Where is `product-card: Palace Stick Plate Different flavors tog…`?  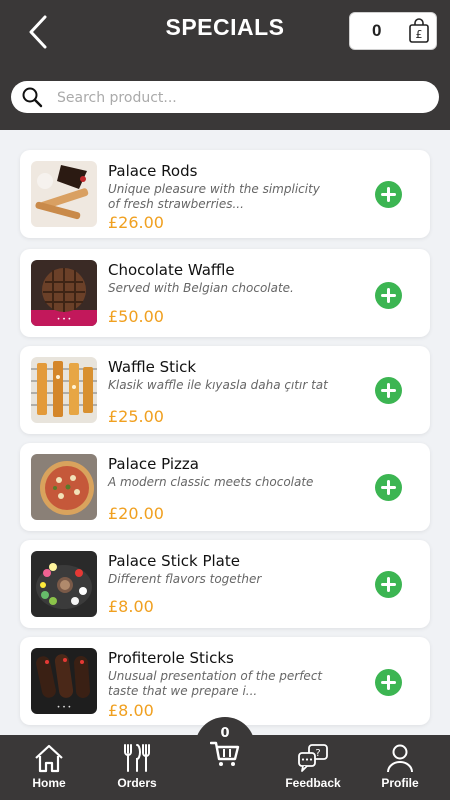 product-card: Palace Stick Plate Different flavors tog… is located at coordinates (225, 584).